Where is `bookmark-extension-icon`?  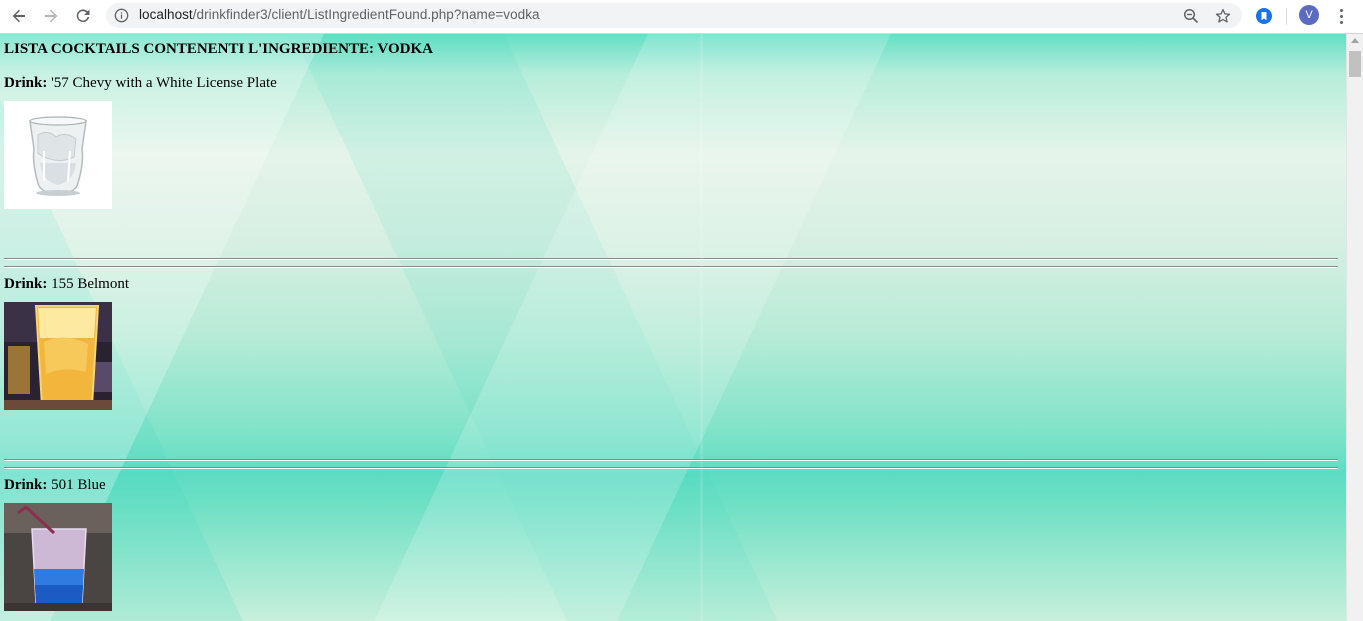 bookmark-extension-icon is located at coordinates (1264, 16).